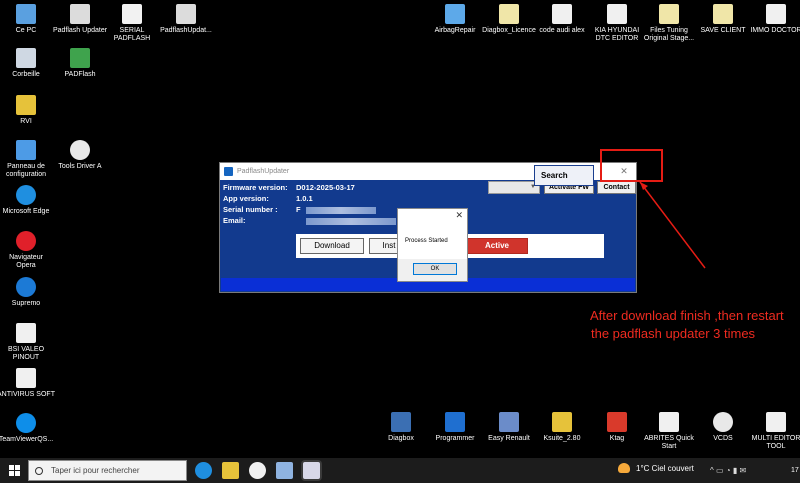 Image resolution: width=800 pixels, height=483 pixels. I want to click on search-button: Search, so click(564, 175).